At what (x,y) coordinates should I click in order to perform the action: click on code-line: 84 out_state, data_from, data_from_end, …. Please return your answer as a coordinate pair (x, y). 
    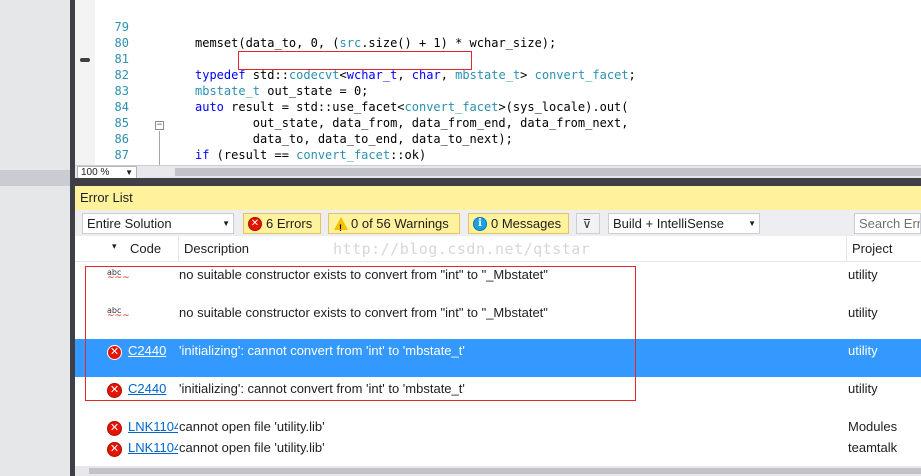
    Looking at the image, I should click on (352, 106).